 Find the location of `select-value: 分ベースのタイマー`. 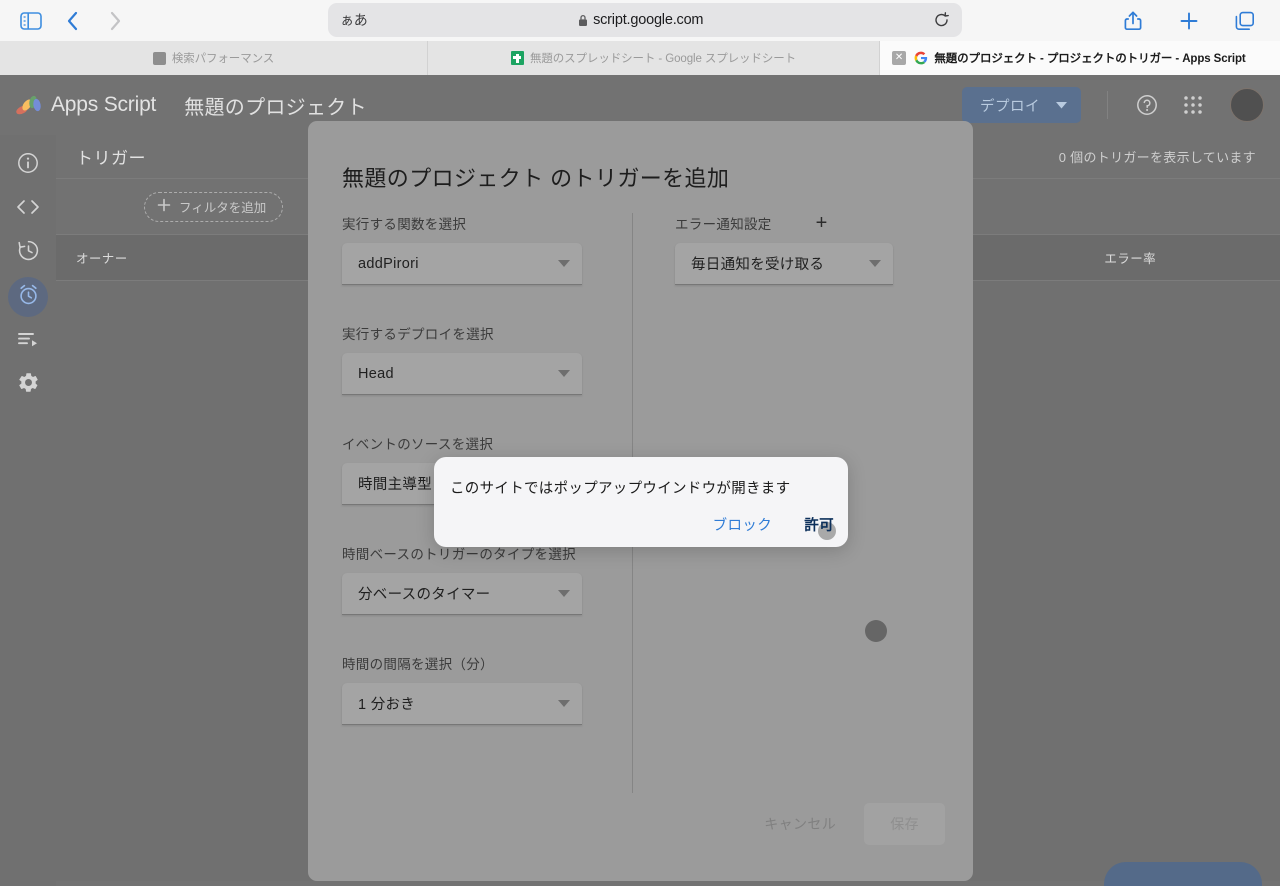

select-value: 分ベースのタイマー is located at coordinates (424, 595).